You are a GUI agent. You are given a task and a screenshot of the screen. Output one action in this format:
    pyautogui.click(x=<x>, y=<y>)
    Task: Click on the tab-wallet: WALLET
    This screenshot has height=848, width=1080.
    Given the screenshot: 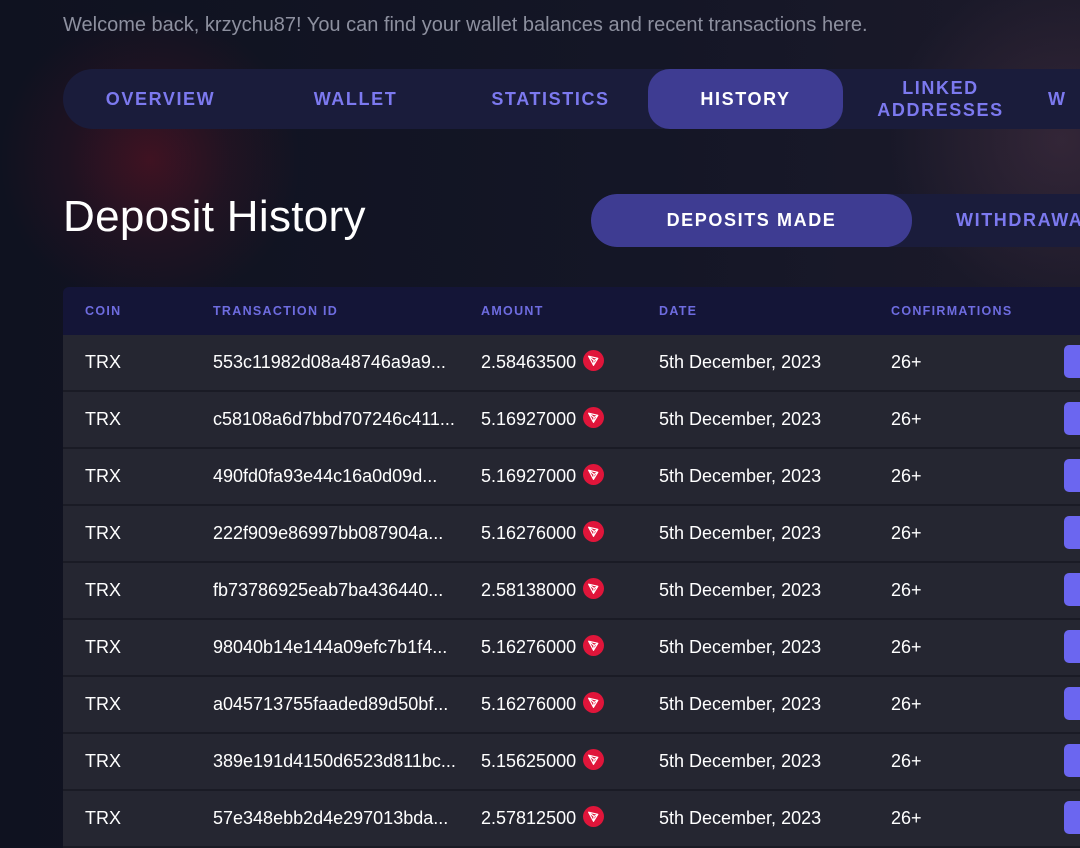 What is the action you would take?
    pyautogui.click(x=355, y=99)
    